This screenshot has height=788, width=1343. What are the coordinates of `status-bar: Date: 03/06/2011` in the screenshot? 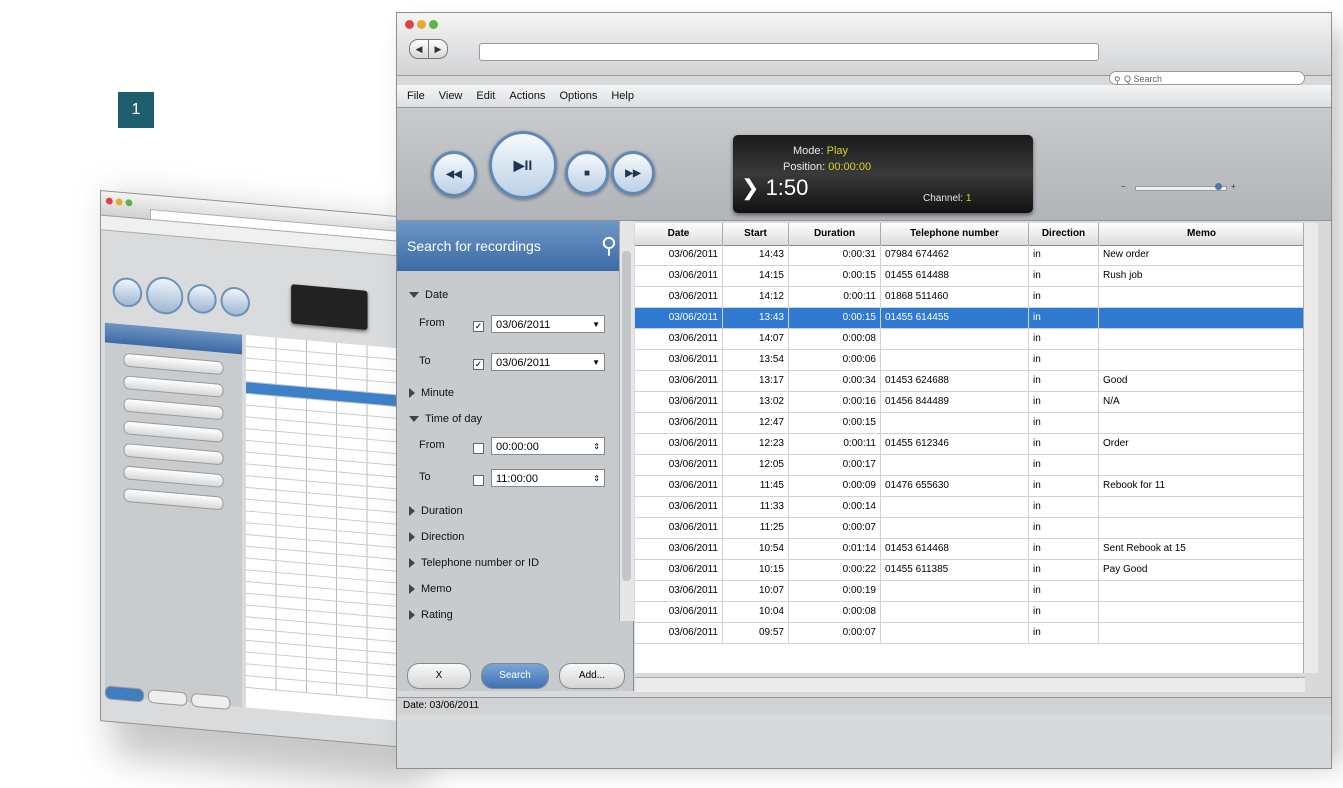 It's located at (864, 705).